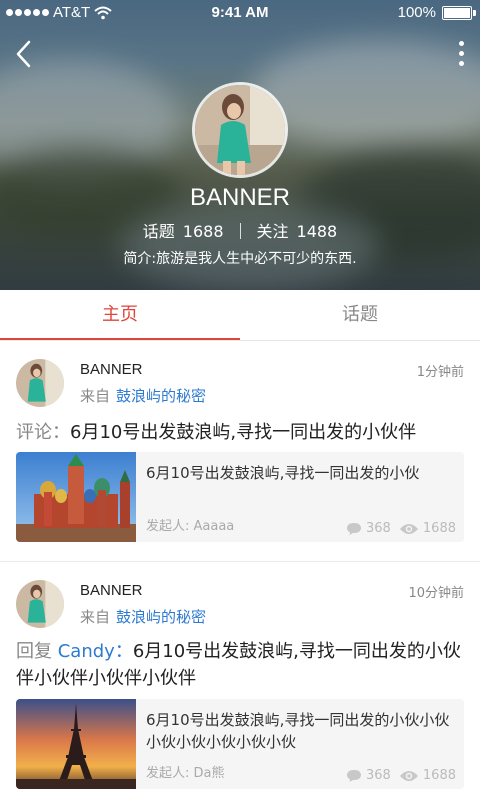 The image size is (480, 800). I want to click on post-time: 10分钟前, so click(436, 593).